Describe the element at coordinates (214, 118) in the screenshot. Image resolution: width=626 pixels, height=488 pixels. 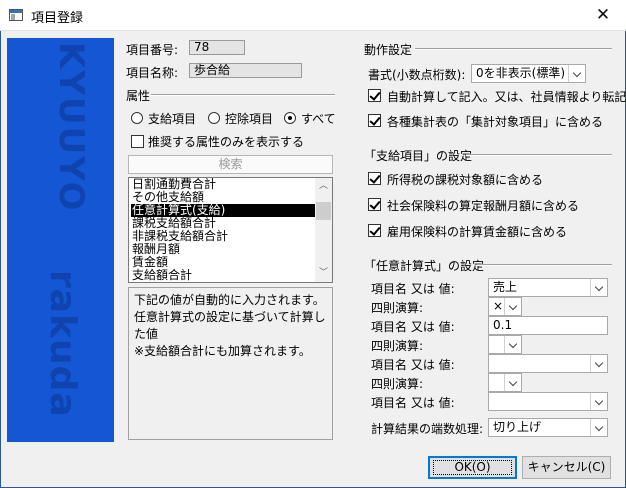
I see `radio-deduction-items` at that location.